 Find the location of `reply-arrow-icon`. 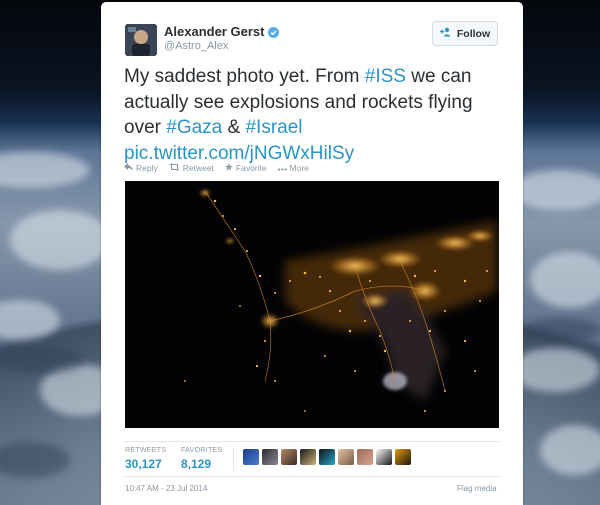

reply-arrow-icon is located at coordinates (128, 168).